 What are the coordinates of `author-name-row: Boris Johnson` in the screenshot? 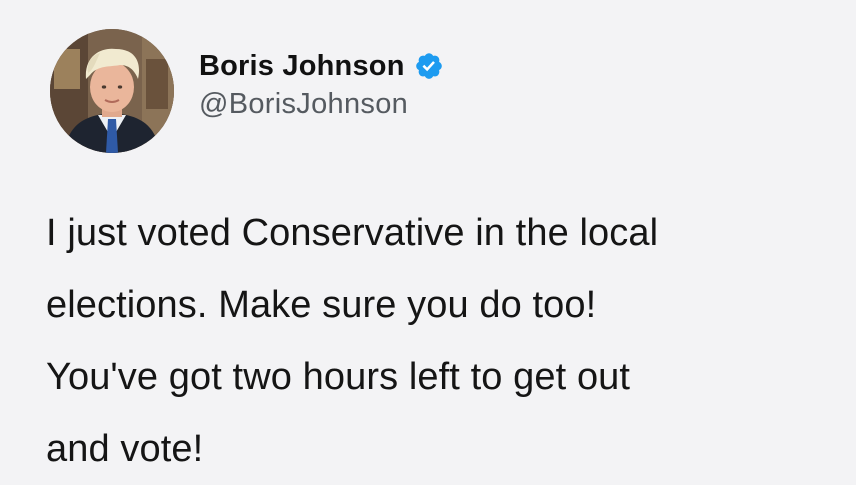 It's located at (321, 66).